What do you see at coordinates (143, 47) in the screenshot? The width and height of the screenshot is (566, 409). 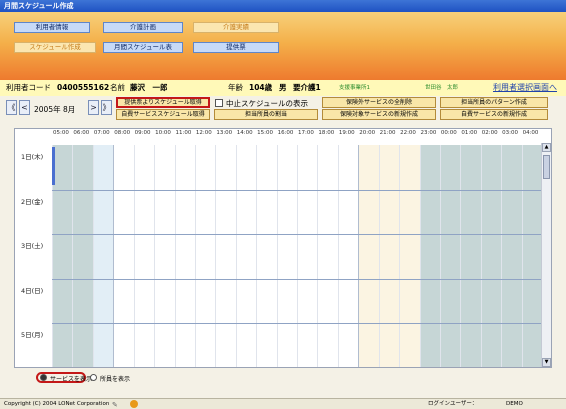 I see `tab-monthly-schedule: 月間スケジュール表` at bounding box center [143, 47].